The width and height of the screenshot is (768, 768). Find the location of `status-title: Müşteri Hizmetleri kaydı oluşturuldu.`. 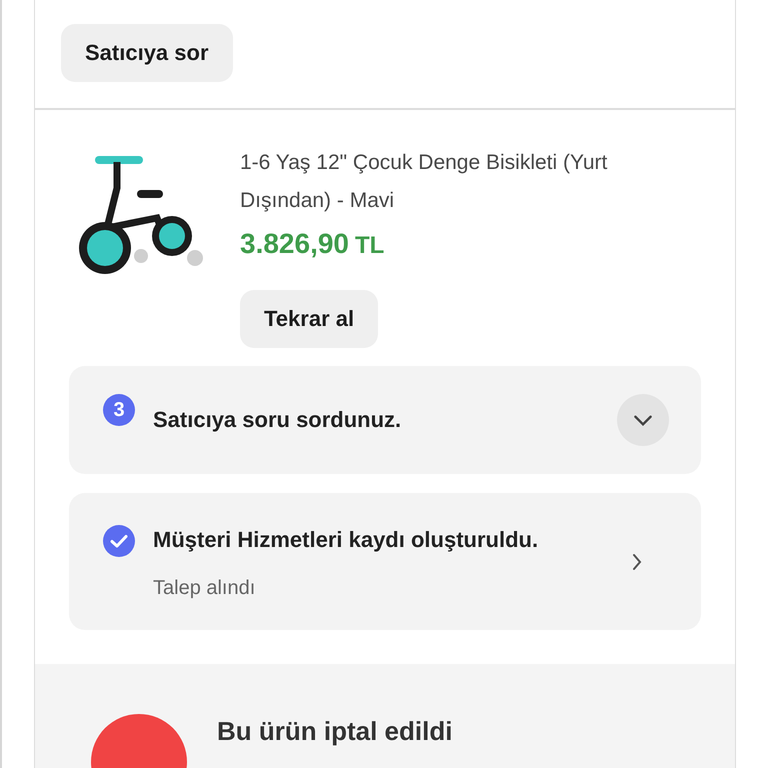

status-title: Müşteri Hizmetleri kaydı oluşturuldu. is located at coordinates (346, 540).